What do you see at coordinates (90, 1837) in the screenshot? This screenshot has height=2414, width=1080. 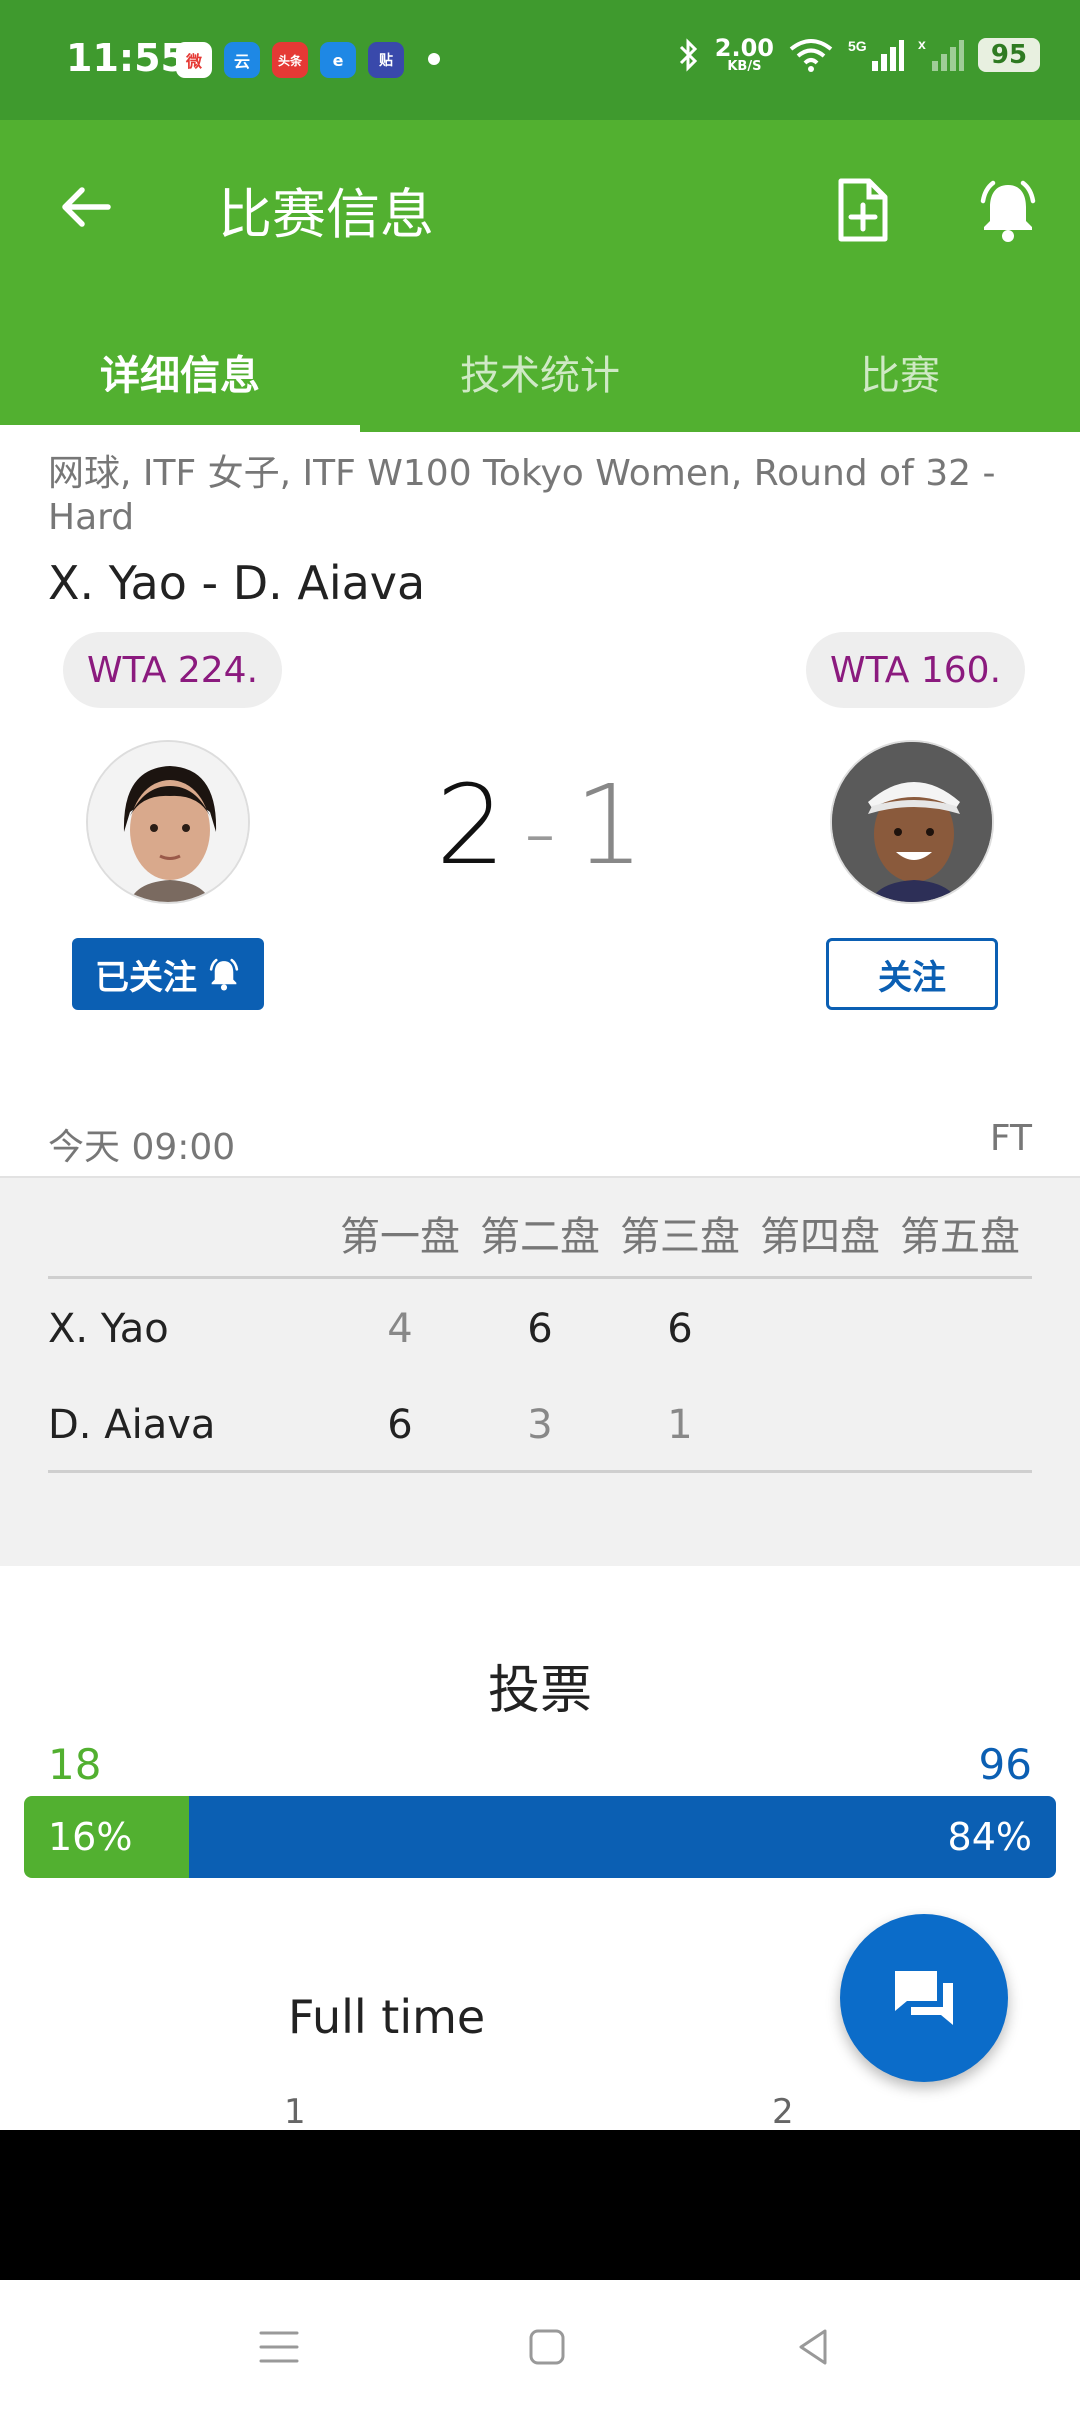 I see `home-vote-percent: 16%` at bounding box center [90, 1837].